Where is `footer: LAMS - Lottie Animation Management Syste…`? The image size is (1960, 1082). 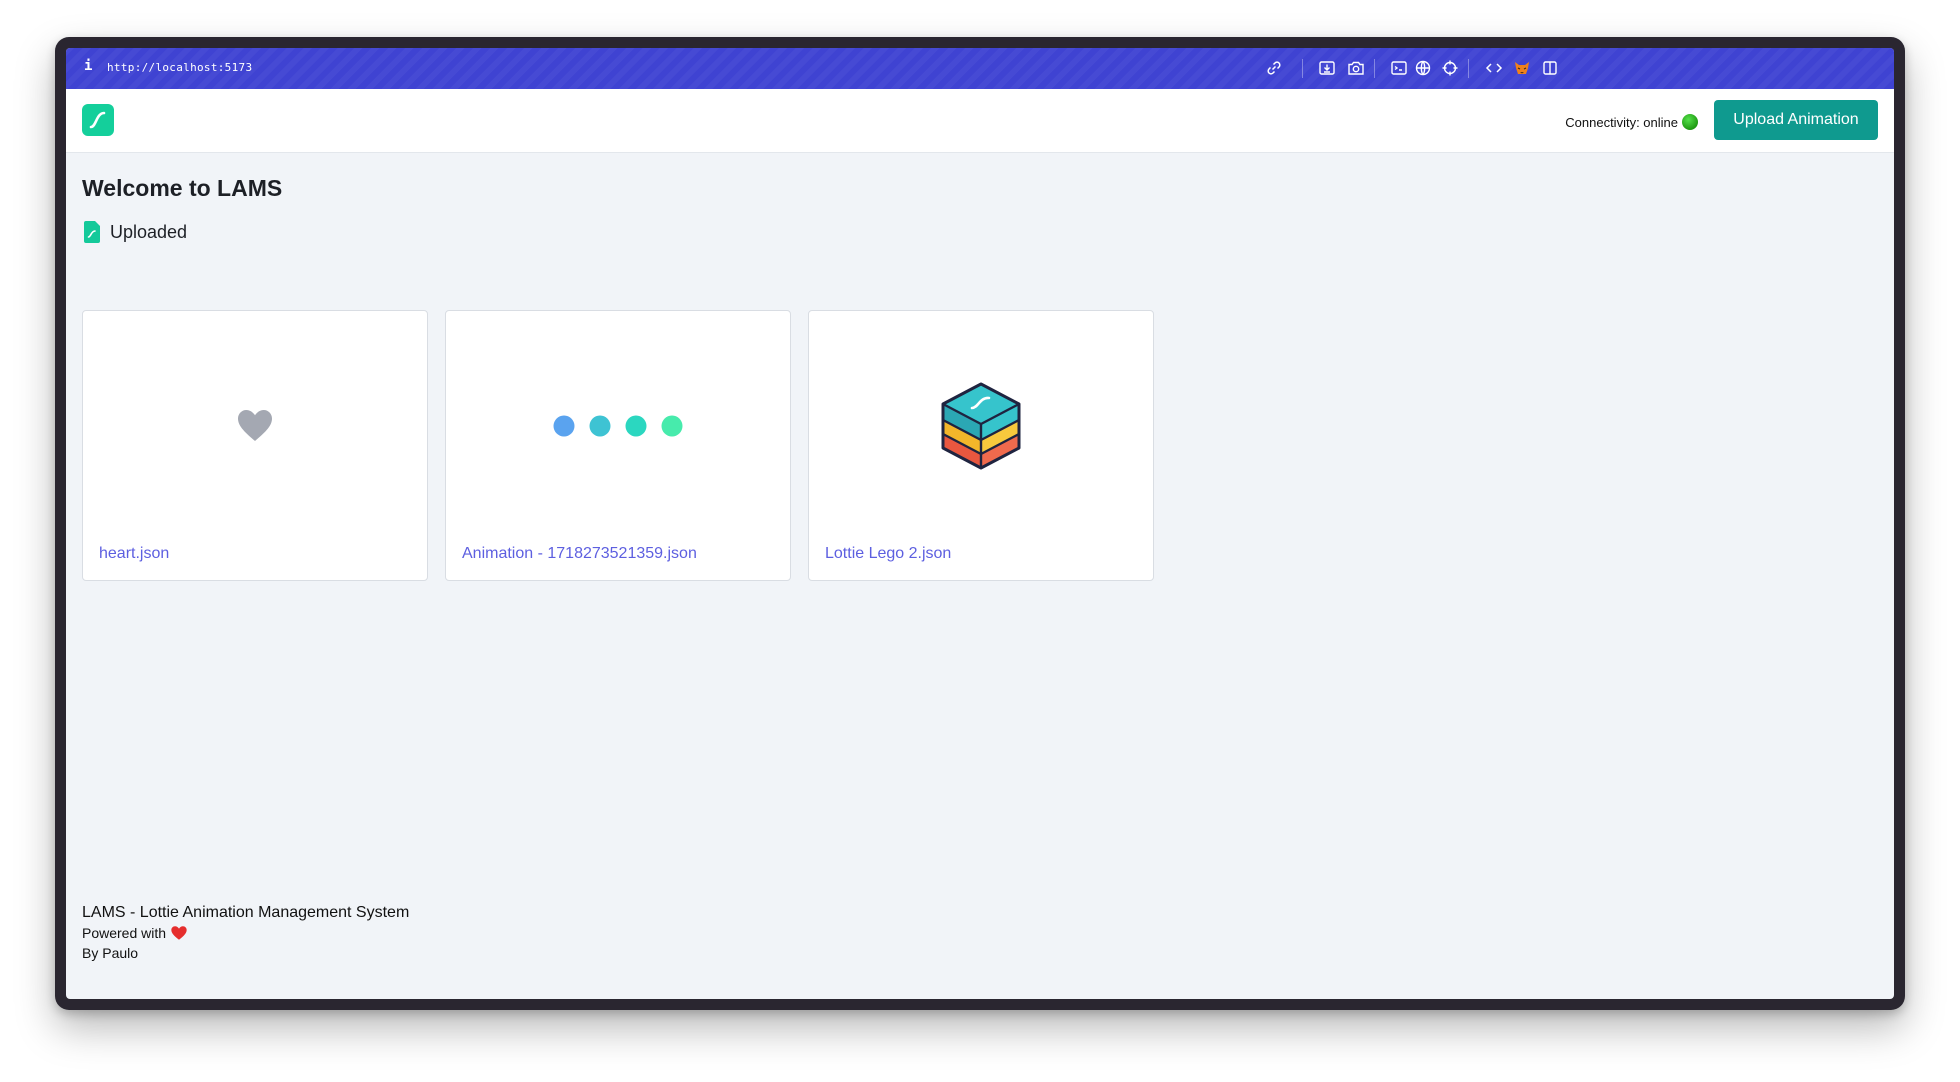
footer: LAMS - Lottie Animation Management Syste… is located at coordinates (245, 933).